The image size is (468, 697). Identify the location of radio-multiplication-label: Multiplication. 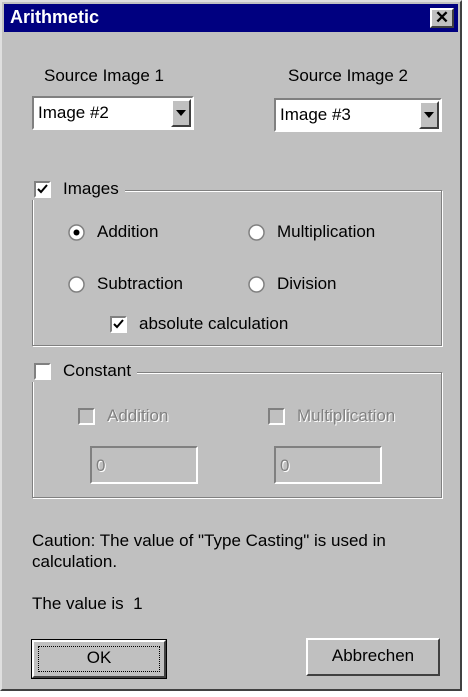
(326, 231).